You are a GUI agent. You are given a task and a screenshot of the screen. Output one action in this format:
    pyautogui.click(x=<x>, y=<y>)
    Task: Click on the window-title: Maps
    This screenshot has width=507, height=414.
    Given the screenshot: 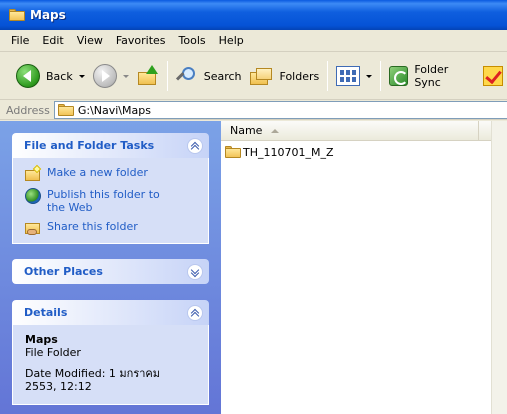 What is the action you would take?
    pyautogui.click(x=48, y=15)
    